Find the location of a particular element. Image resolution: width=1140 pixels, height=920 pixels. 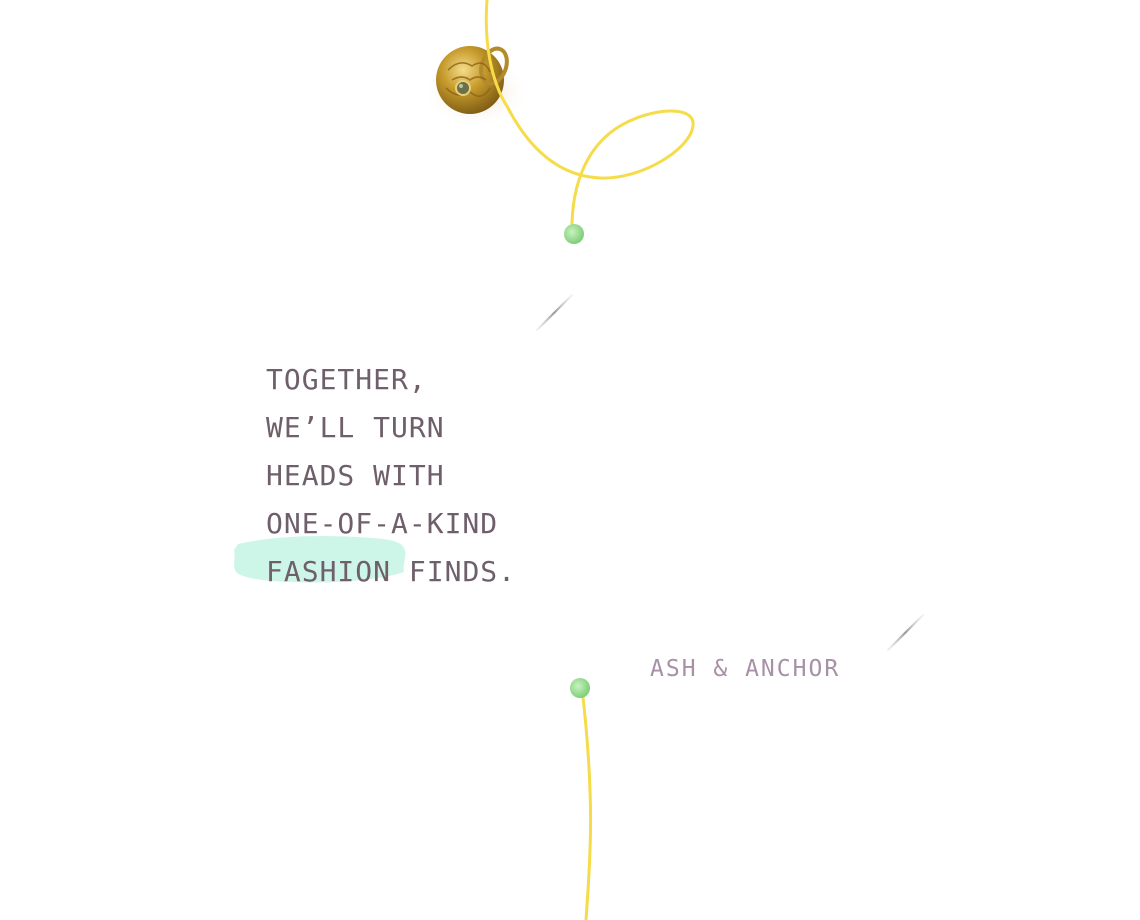

tagline-line-4: ONE-OF-A-KIND is located at coordinates (382, 523).